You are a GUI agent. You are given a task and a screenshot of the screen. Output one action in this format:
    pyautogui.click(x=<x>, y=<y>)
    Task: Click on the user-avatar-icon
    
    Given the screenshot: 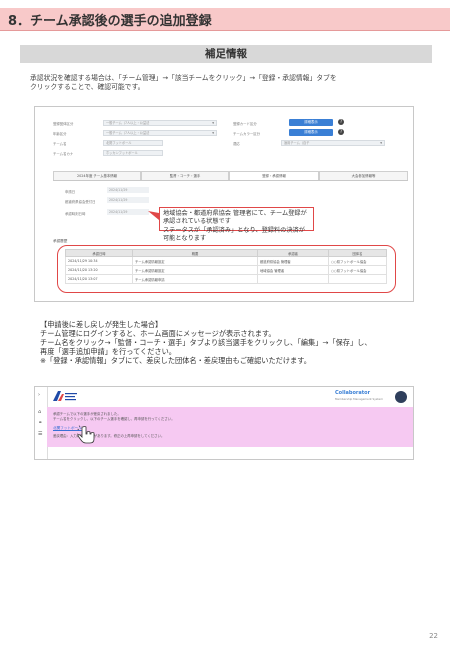 What is the action you would take?
    pyautogui.click(x=401, y=397)
    